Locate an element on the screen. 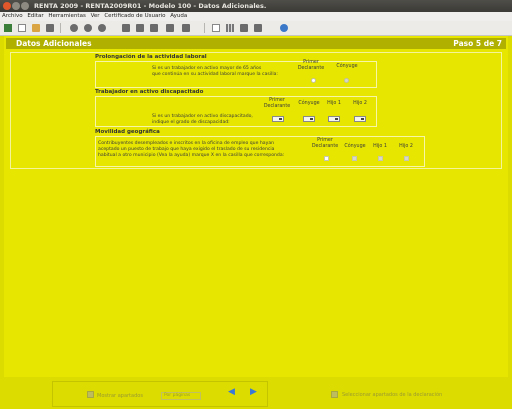 The image size is (512, 409). section-title-discapacitado: Trabajador en activo discapacitado is located at coordinates (149, 92).